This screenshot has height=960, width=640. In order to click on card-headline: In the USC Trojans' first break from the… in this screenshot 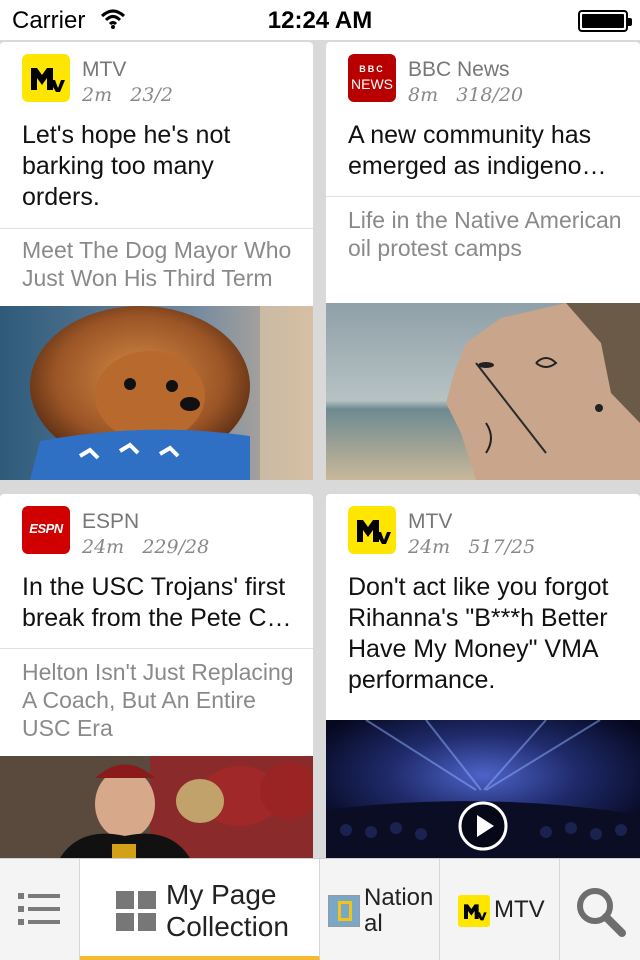, I will do `click(158, 603)`.